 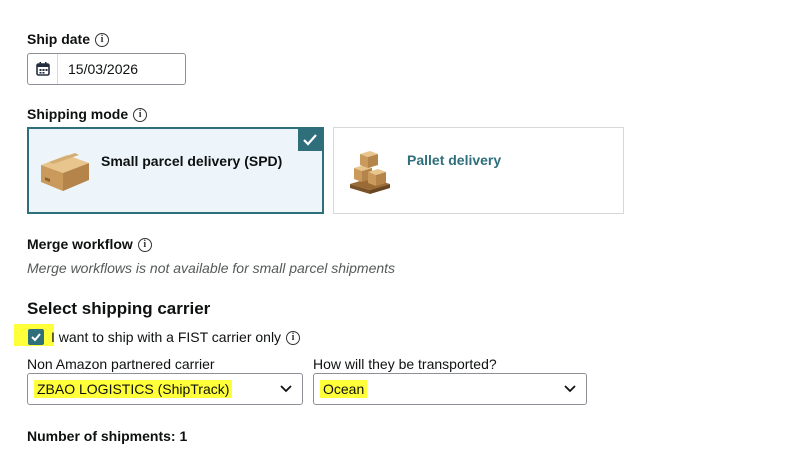 I want to click on fist-checkbox-label-row: I want to ship with a FIST carrier only i, so click(x=176, y=337).